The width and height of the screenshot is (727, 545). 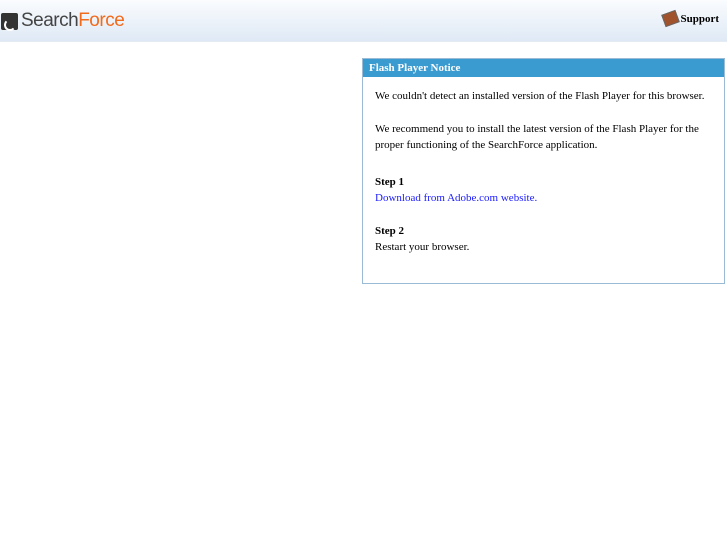 I want to click on logo: Search Force, so click(x=63, y=21).